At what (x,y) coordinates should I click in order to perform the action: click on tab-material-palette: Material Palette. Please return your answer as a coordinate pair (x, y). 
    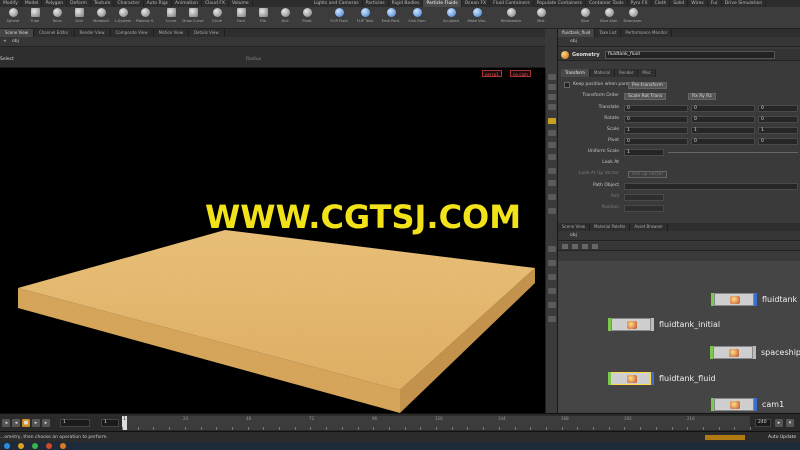
    Looking at the image, I should click on (610, 227).